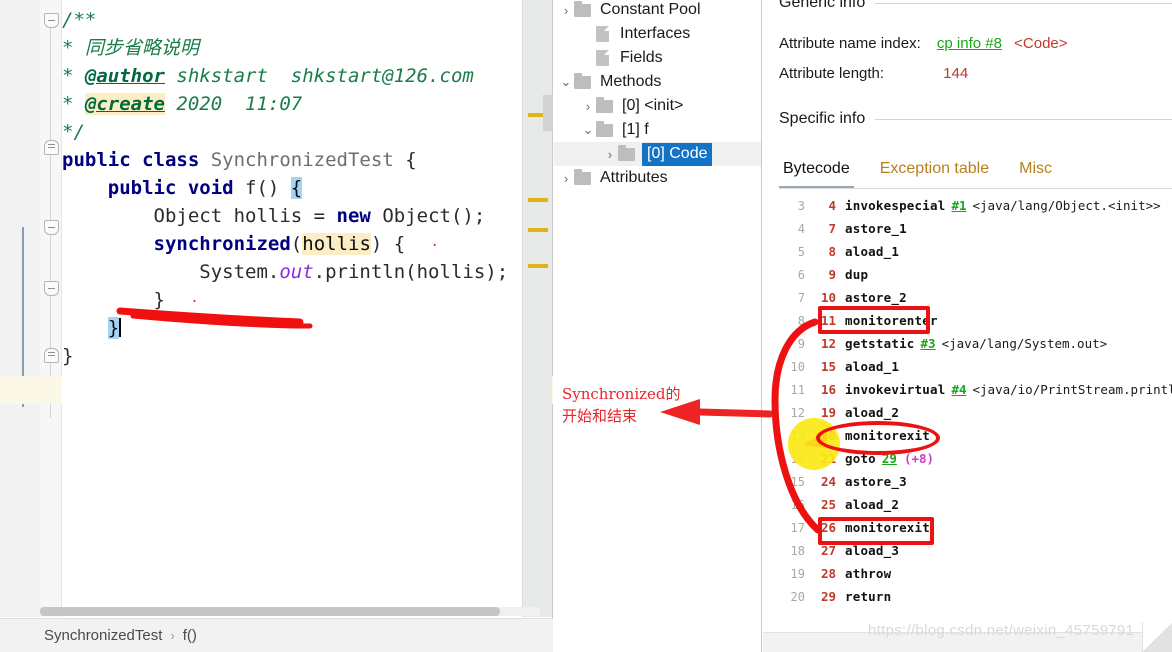 The width and height of the screenshot is (1172, 652). Describe the element at coordinates (934, 172) in the screenshot. I see `tab-exception-table: Exception table` at that location.